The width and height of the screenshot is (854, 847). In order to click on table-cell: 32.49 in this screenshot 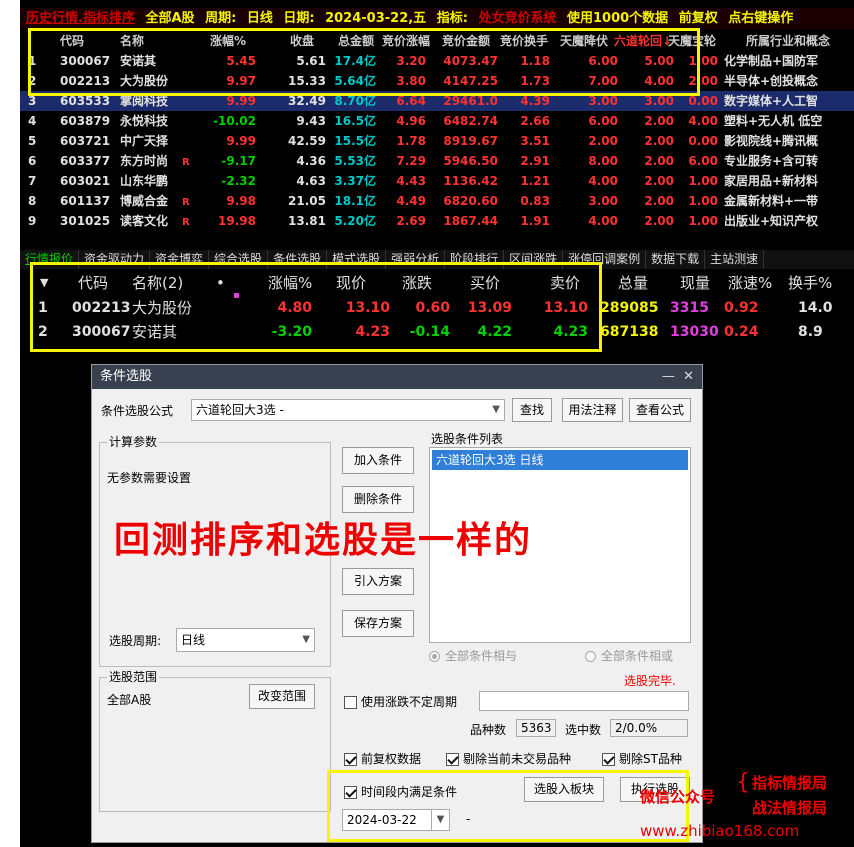, I will do `click(307, 101)`.